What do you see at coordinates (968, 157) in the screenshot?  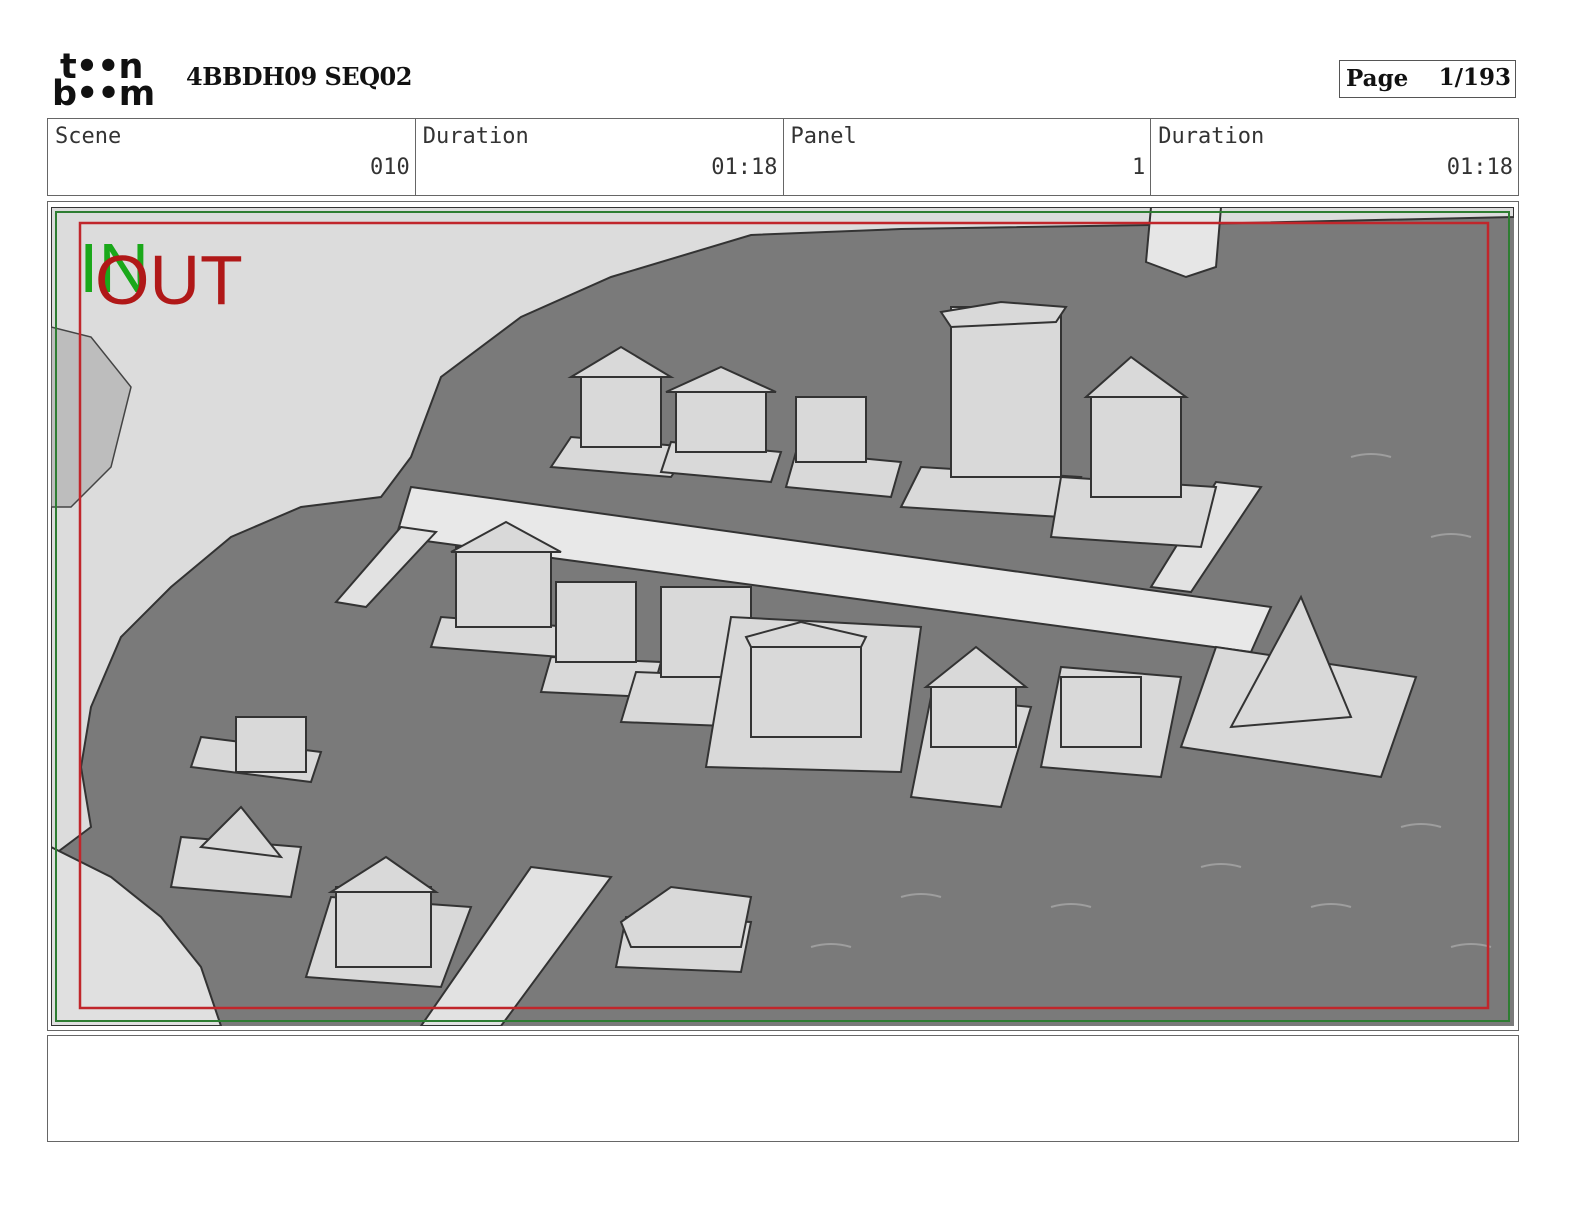 I see `panel-cell: Panel 1` at bounding box center [968, 157].